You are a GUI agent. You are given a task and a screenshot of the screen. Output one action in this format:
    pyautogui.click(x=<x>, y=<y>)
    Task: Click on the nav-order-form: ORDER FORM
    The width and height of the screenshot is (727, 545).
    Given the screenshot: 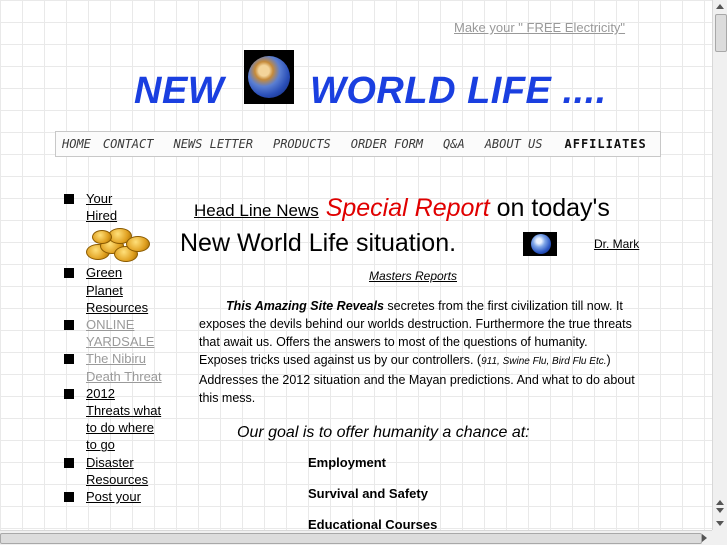 What is the action you would take?
    pyautogui.click(x=387, y=144)
    